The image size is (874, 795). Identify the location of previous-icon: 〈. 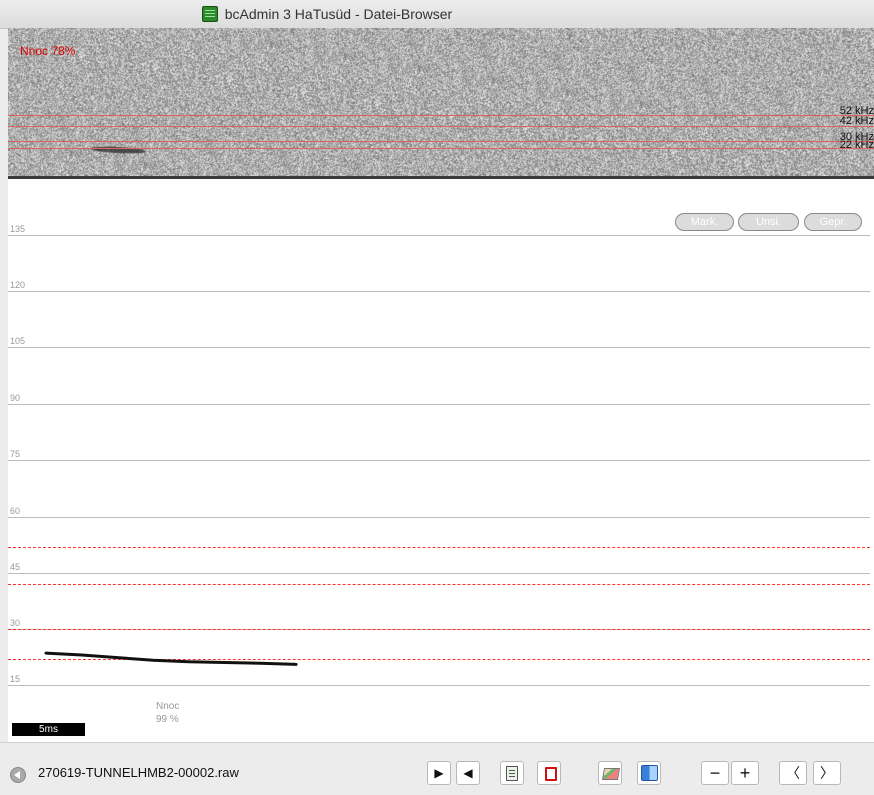
(793, 773).